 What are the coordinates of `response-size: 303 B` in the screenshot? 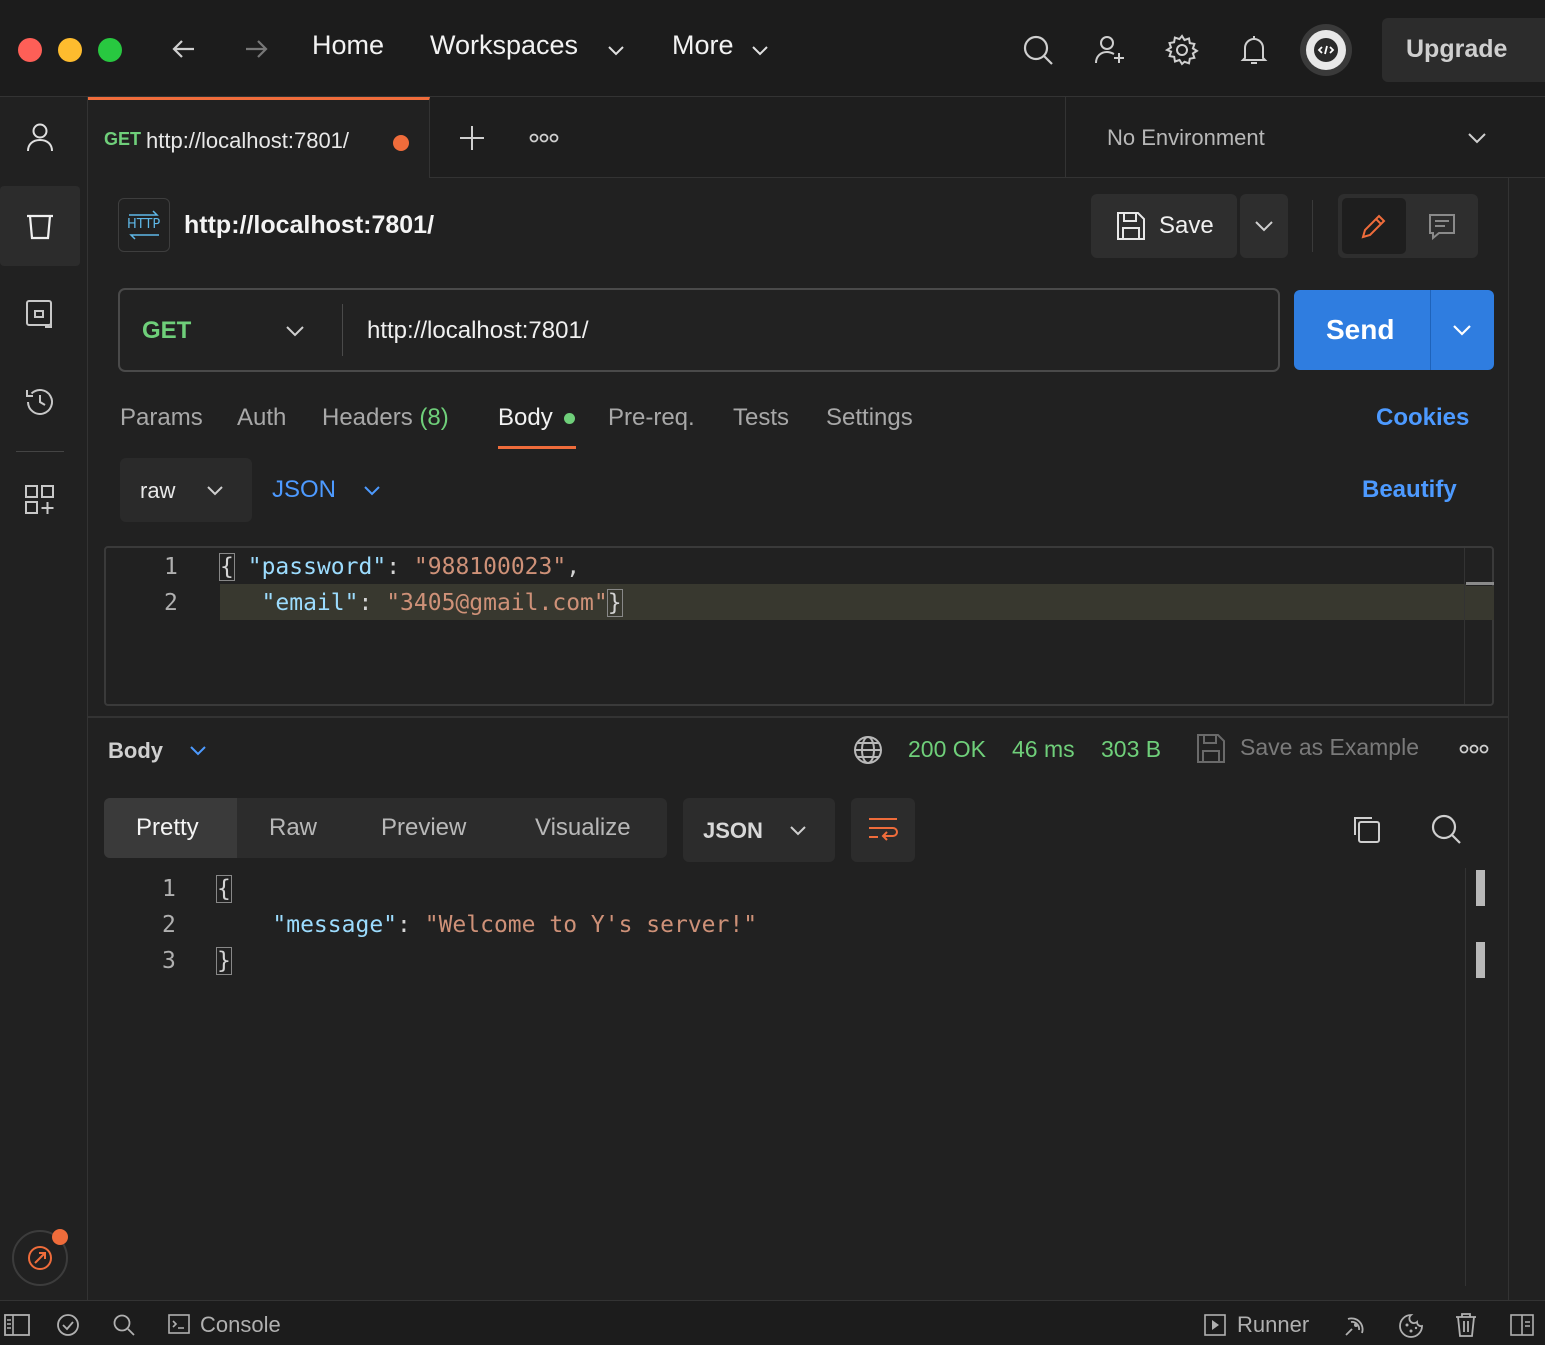 It's located at (1131, 749).